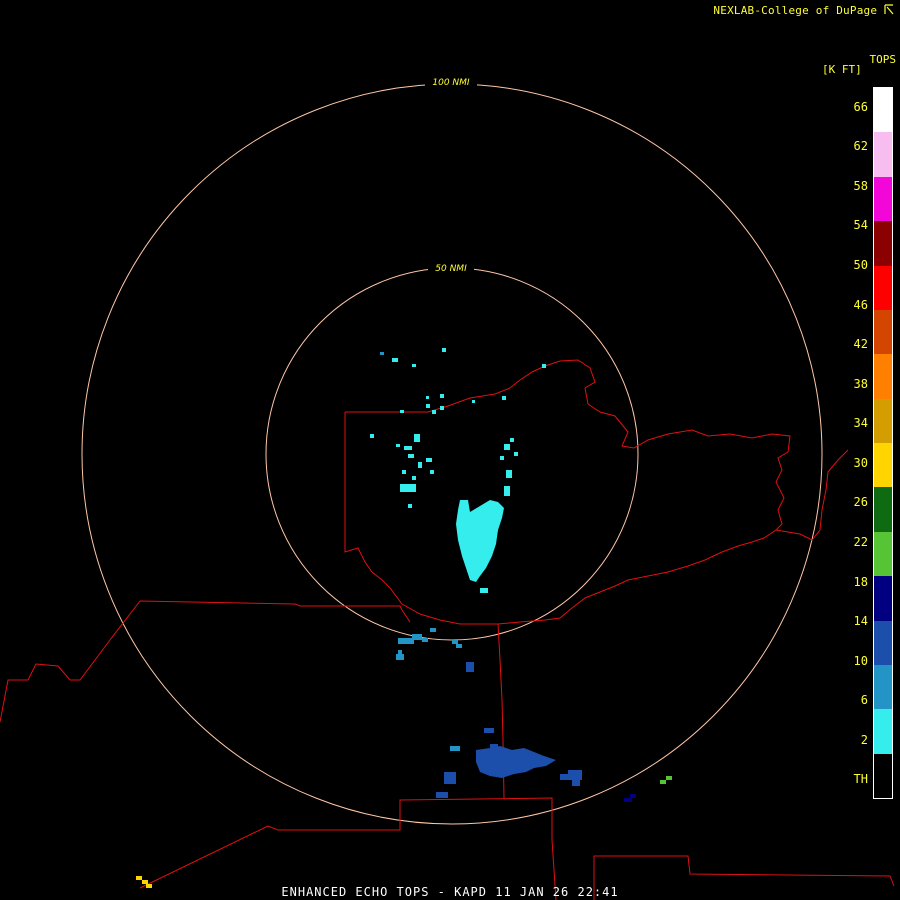 This screenshot has height=900, width=900. What do you see at coordinates (860, 621) in the screenshot?
I see `legend-label: 14` at bounding box center [860, 621].